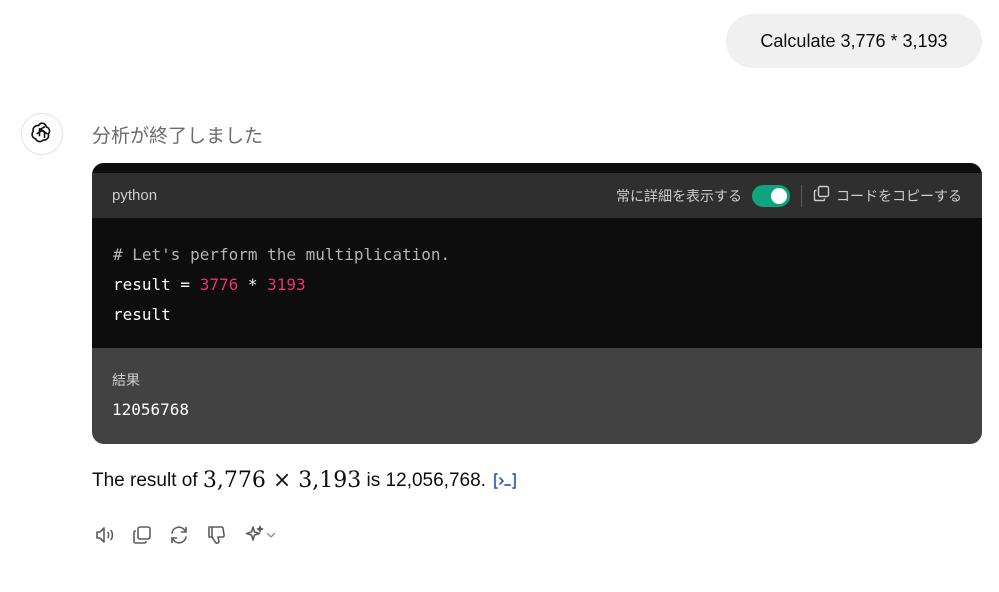 The height and width of the screenshot is (592, 999). What do you see at coordinates (899, 196) in the screenshot?
I see `copy-code-label: コードをコピーする` at bounding box center [899, 196].